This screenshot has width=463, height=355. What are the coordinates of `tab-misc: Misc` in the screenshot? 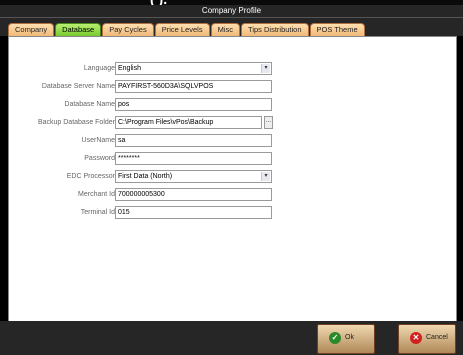 It's located at (225, 29).